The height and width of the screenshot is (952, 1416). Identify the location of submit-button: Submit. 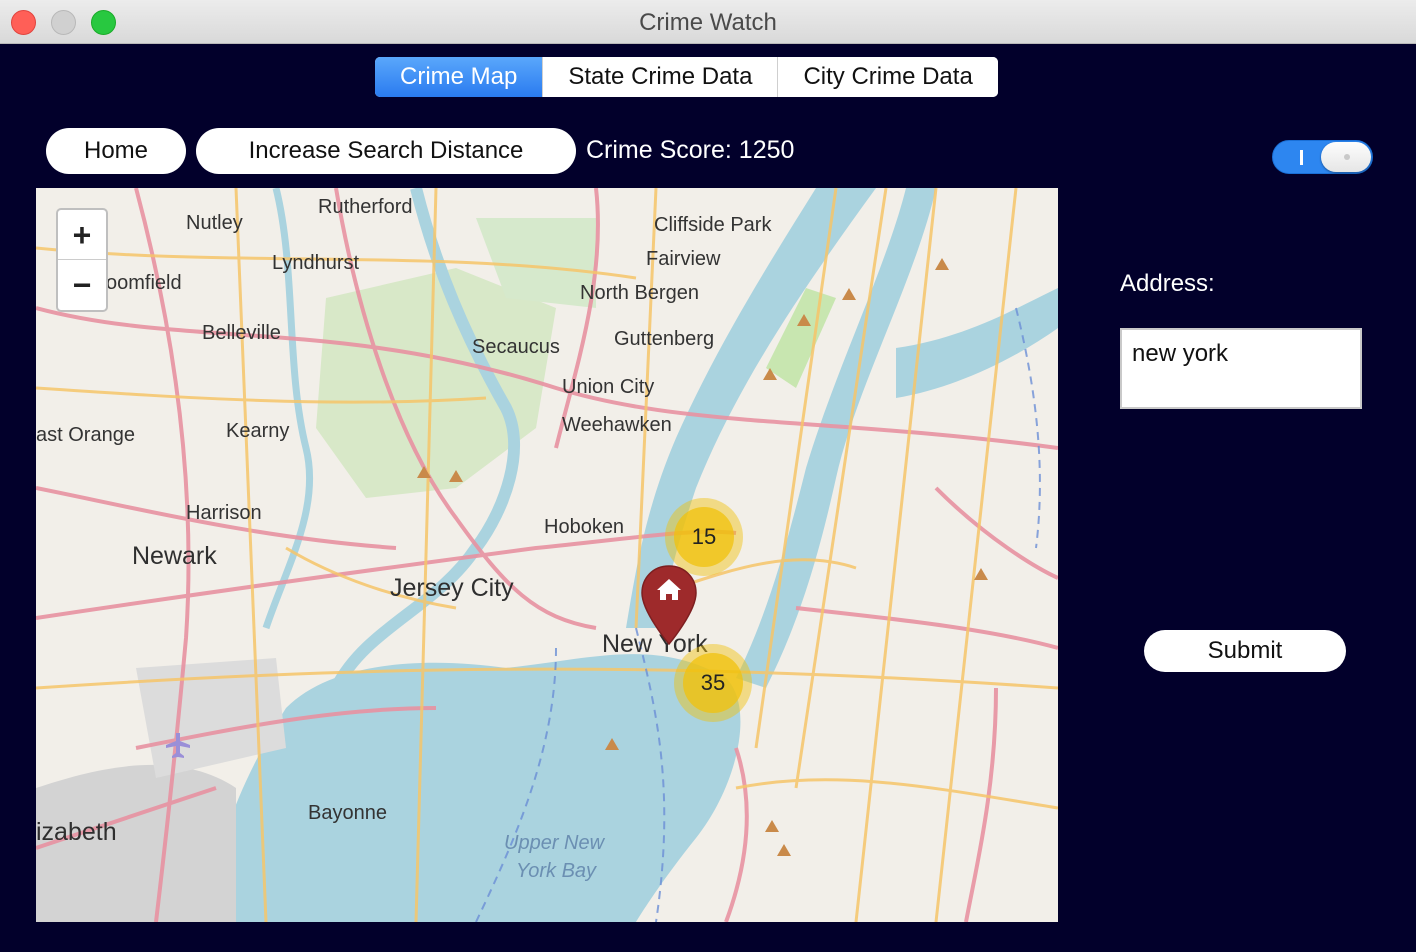
(1245, 651).